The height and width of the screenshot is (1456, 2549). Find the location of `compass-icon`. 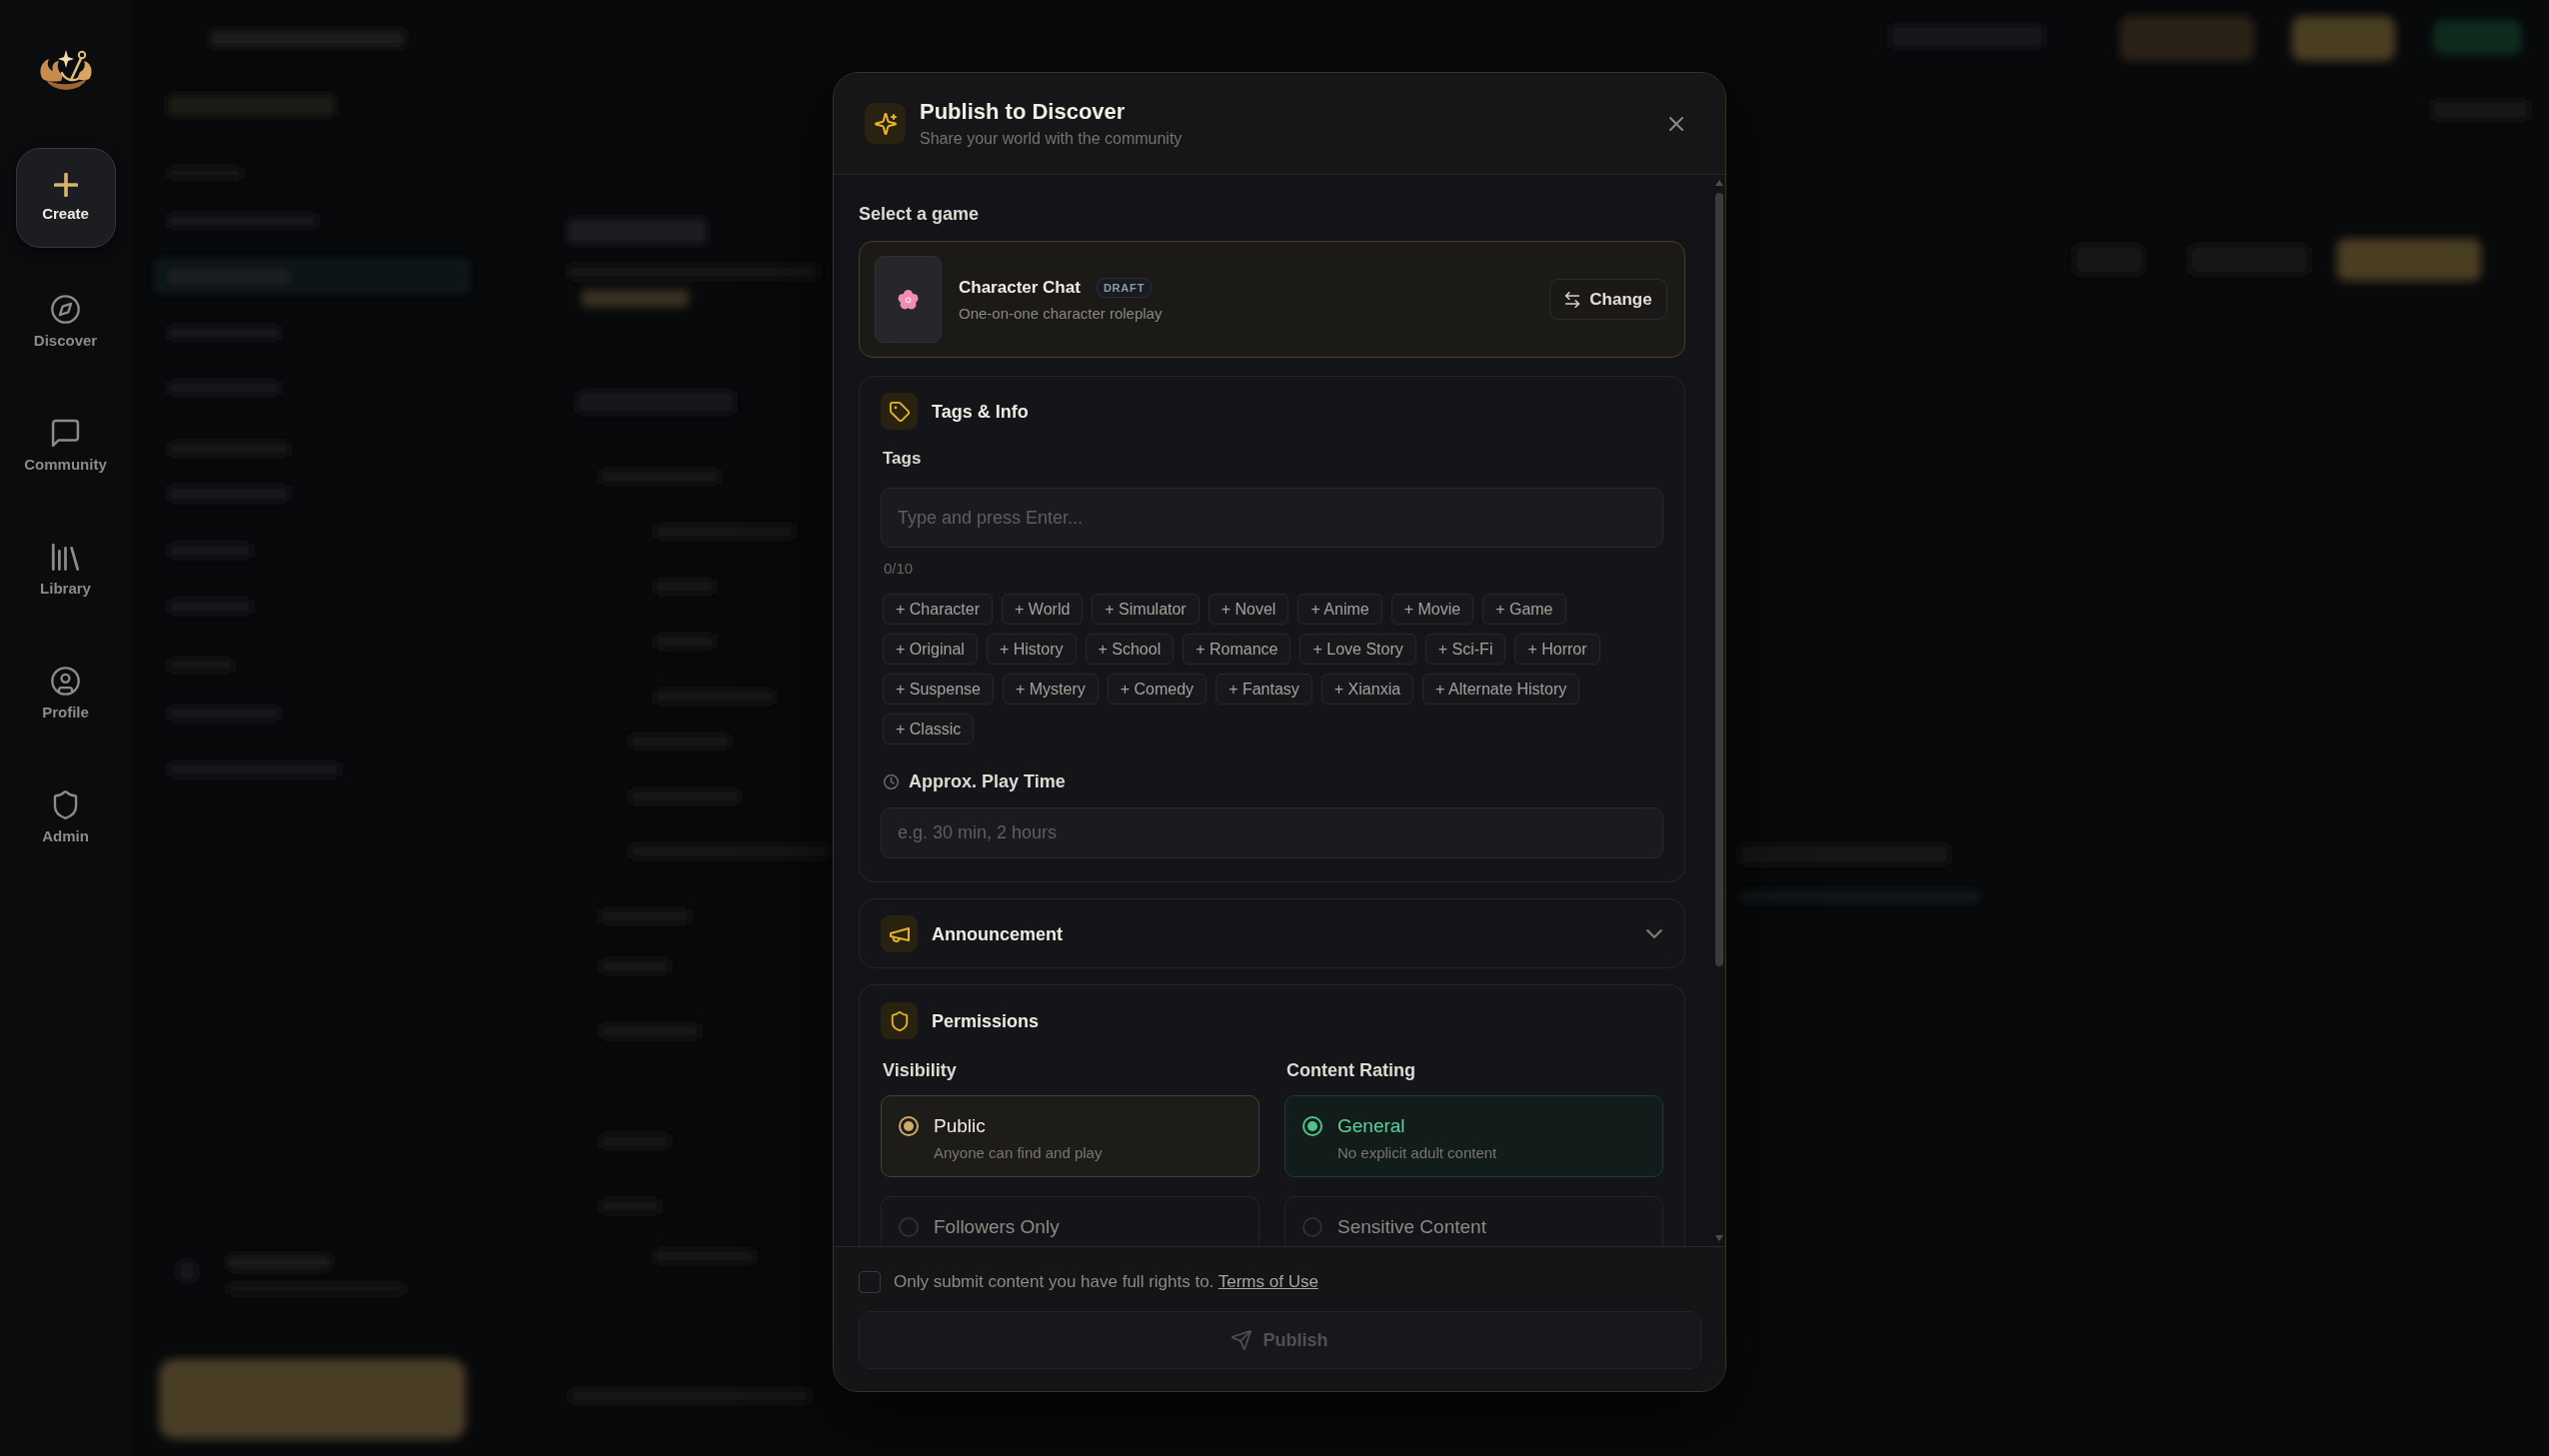

compass-icon is located at coordinates (65, 309).